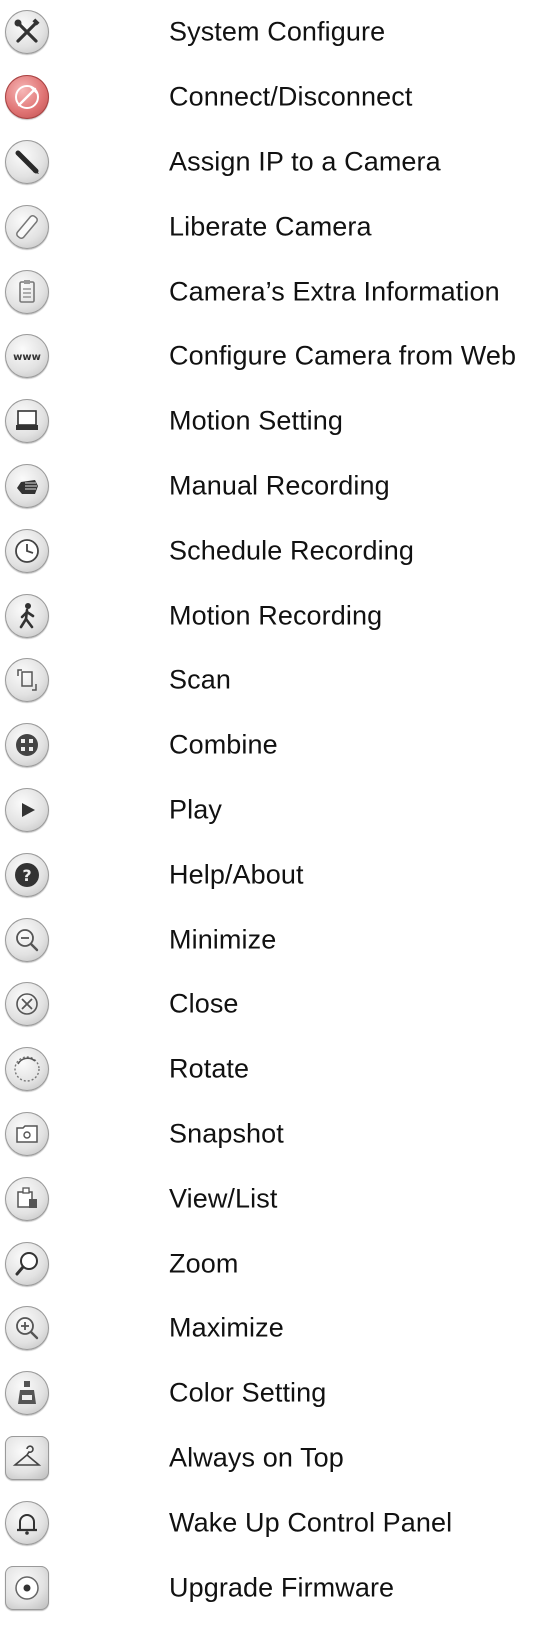  I want to click on legend-row: Motion Recording, so click(275, 615).